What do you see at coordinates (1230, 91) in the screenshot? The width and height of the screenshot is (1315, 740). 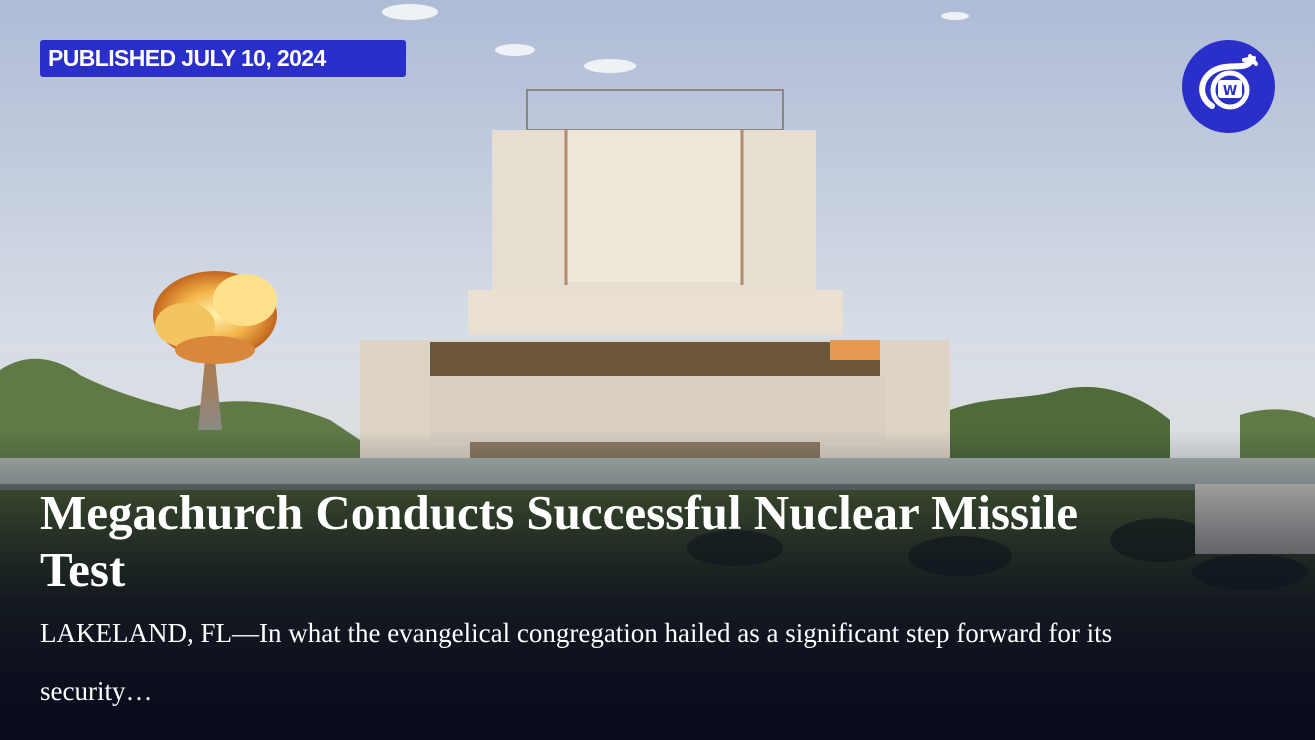 I see `svg-text: W` at bounding box center [1230, 91].